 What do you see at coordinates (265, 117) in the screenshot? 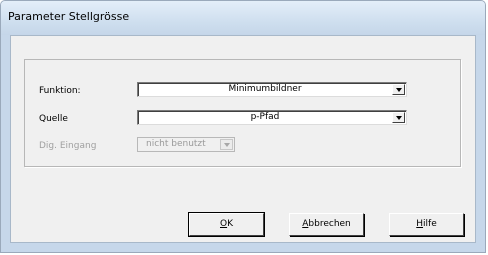
I see `source-dropdown-value: p-Pfad` at bounding box center [265, 117].